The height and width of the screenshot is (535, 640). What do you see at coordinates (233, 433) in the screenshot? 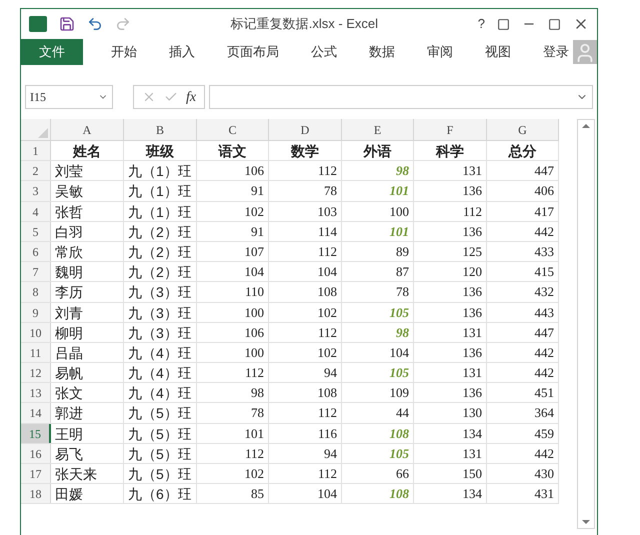
I see `table-cell: 101` at bounding box center [233, 433].